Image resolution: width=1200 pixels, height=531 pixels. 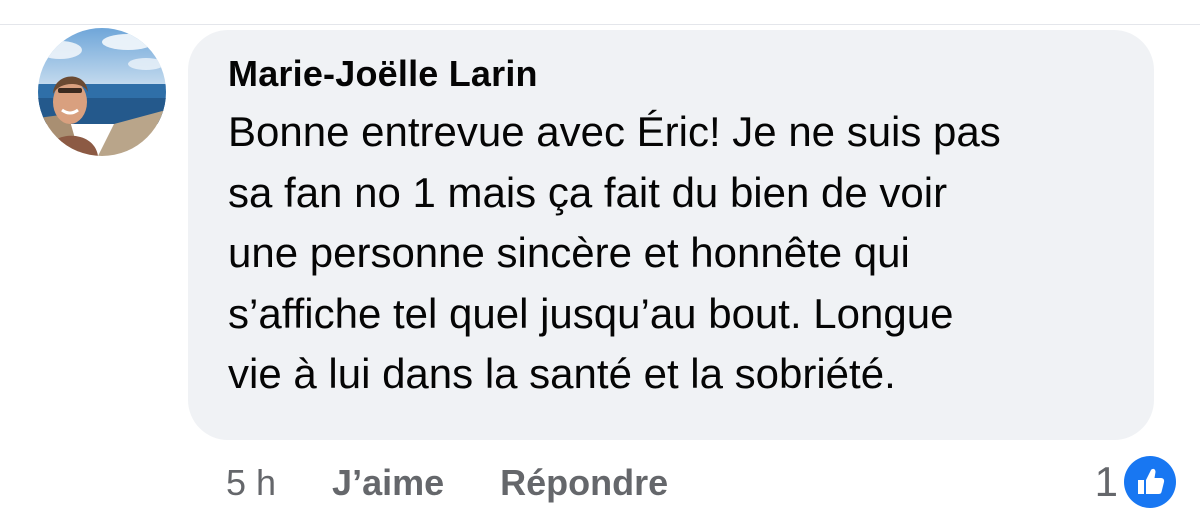 What do you see at coordinates (388, 483) in the screenshot?
I see `like-button: J’aime` at bounding box center [388, 483].